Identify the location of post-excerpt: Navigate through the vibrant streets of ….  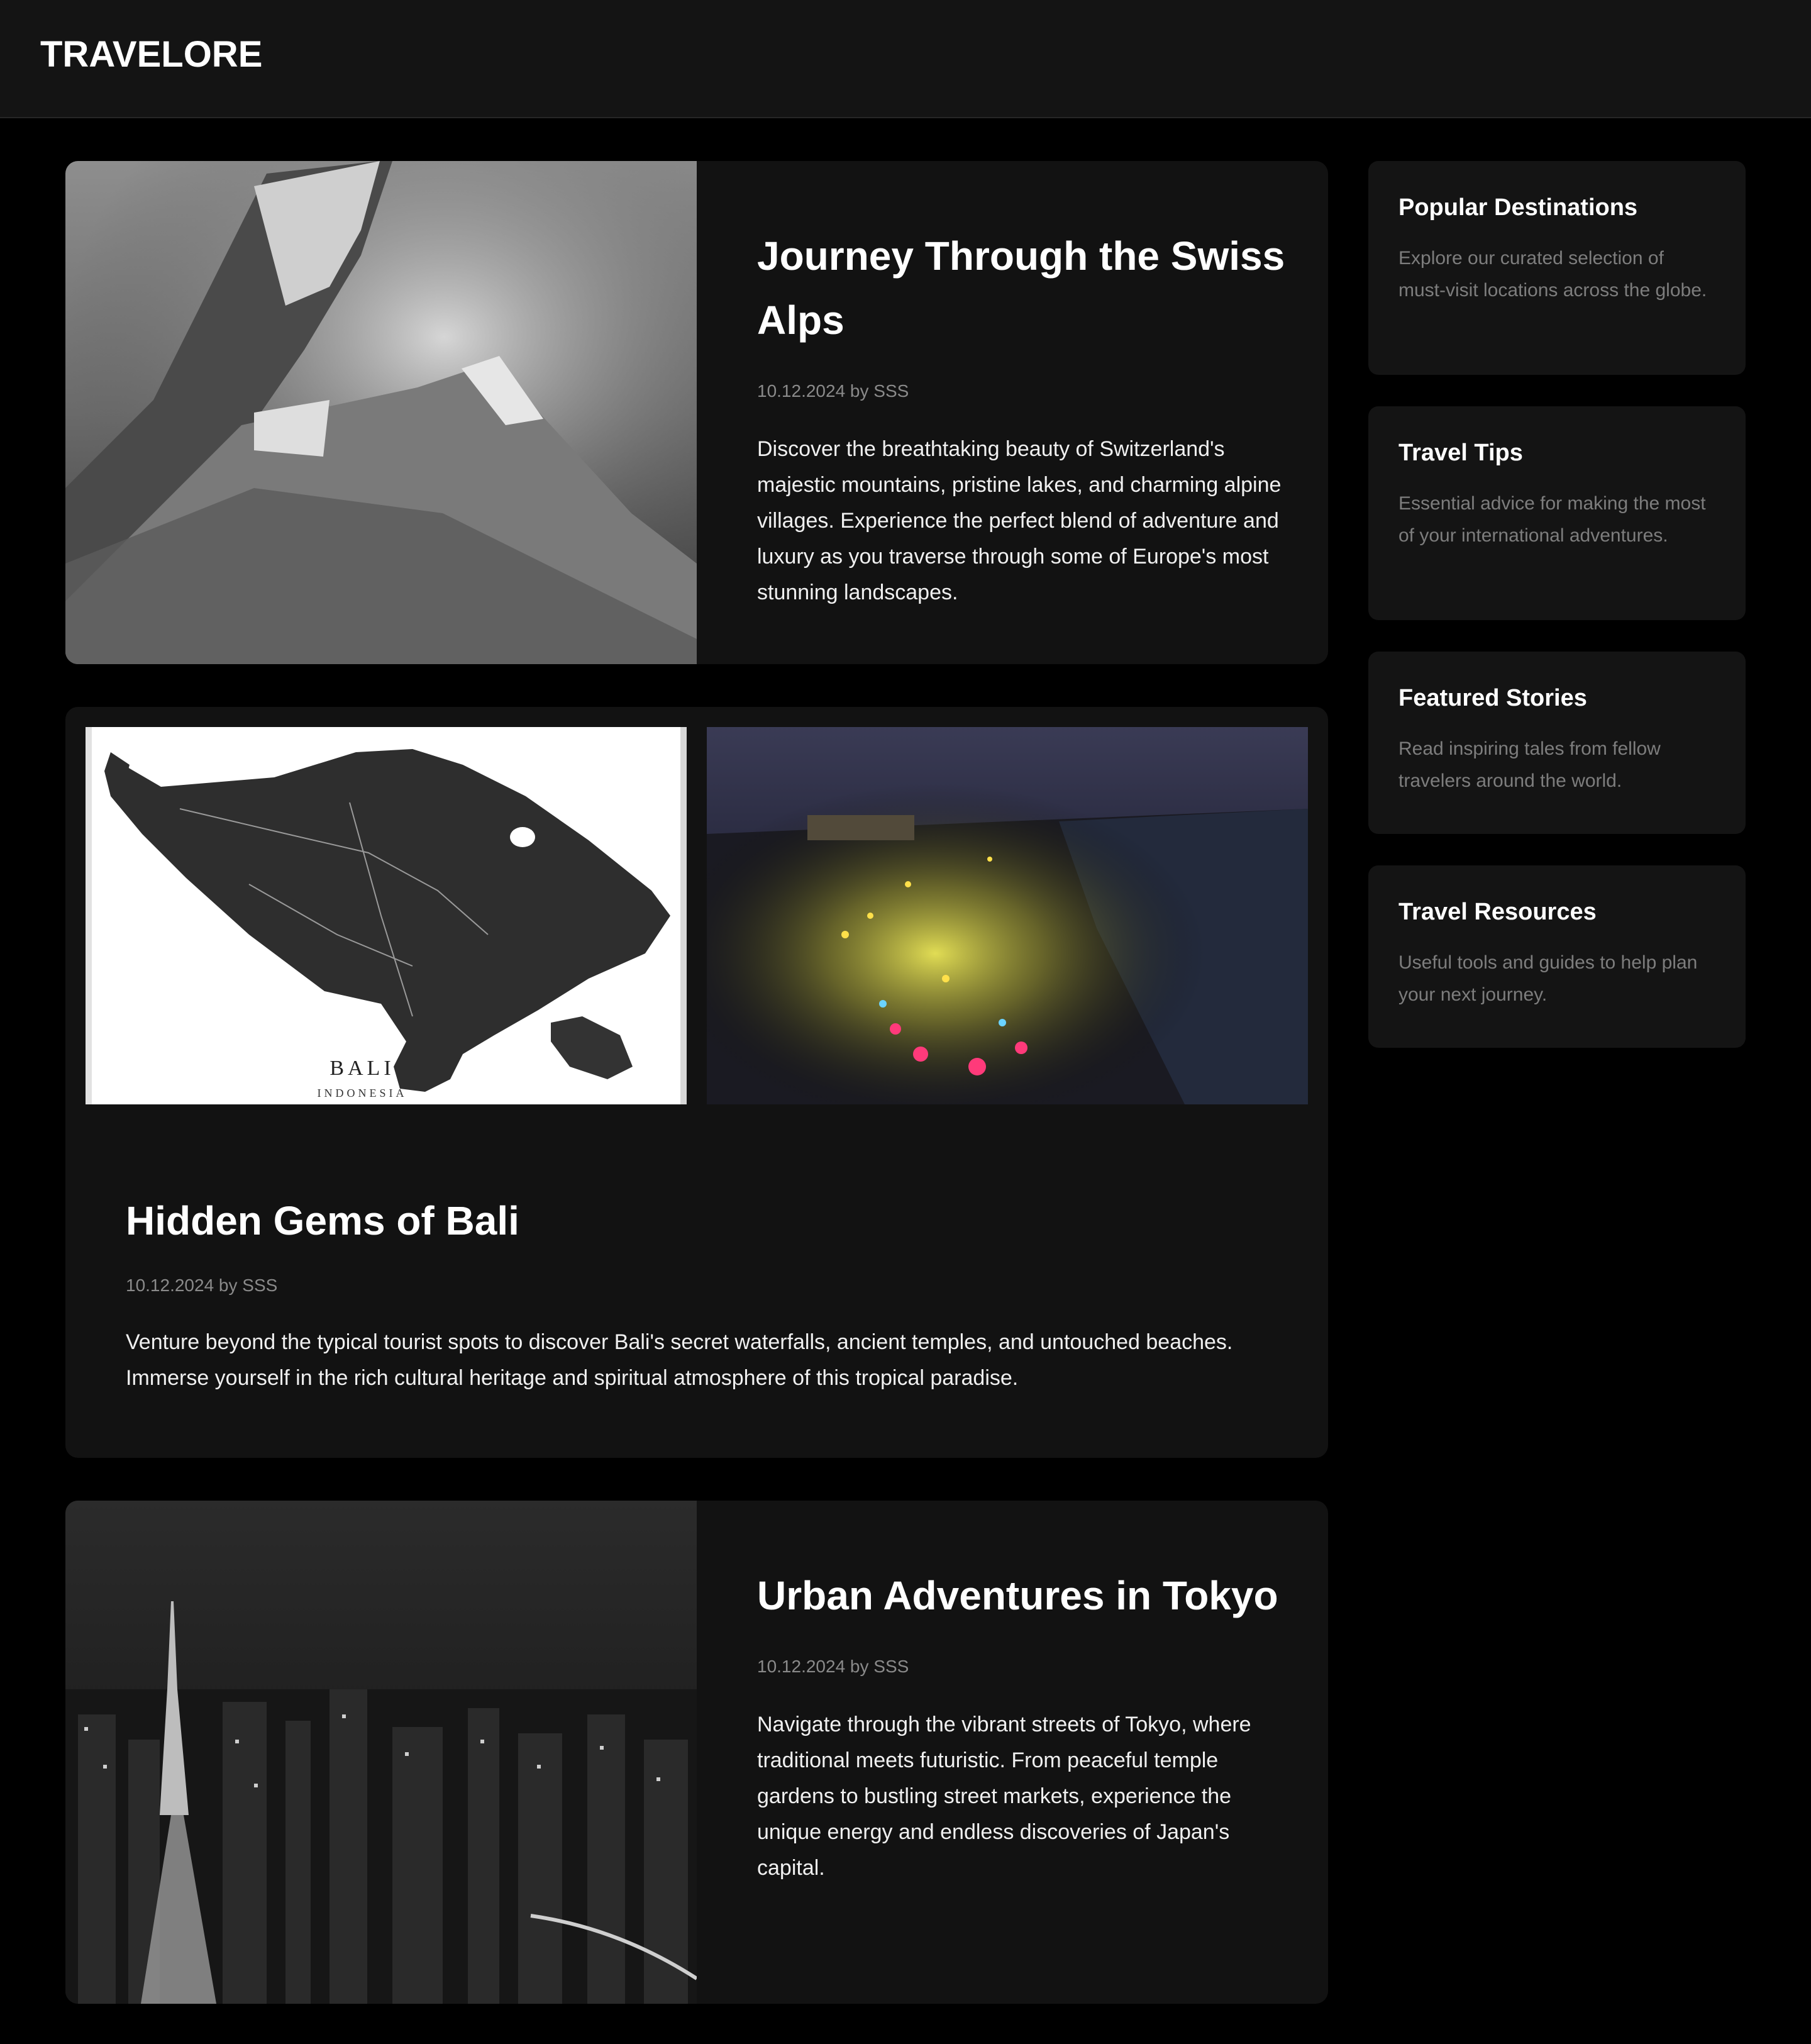
(1004, 1796).